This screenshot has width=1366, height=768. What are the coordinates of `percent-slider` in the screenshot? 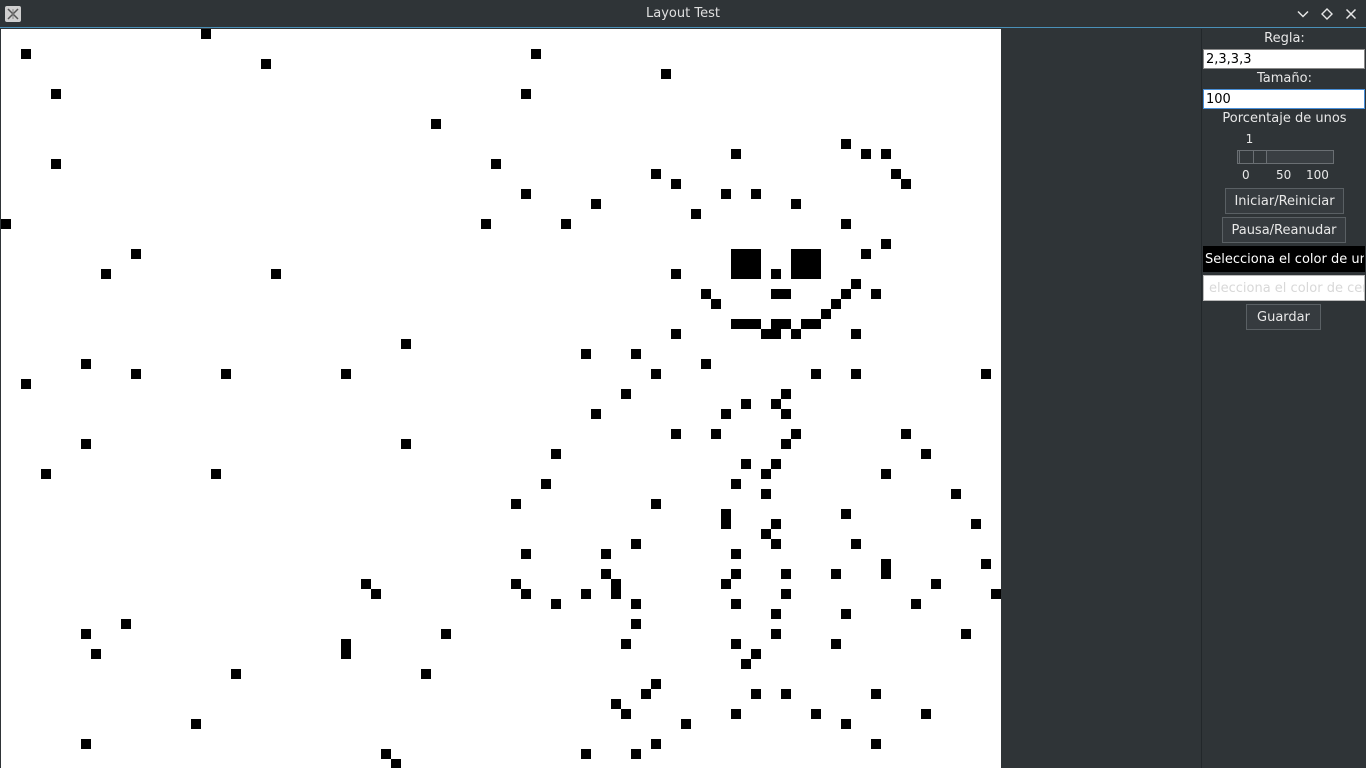 It's located at (1285, 157).